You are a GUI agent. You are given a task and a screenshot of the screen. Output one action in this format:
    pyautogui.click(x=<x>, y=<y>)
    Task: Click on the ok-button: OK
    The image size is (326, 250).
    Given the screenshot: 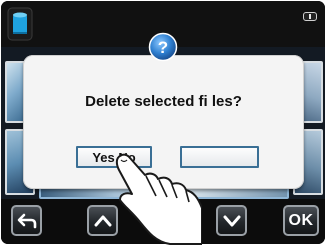 What is the action you would take?
    pyautogui.click(x=301, y=220)
    